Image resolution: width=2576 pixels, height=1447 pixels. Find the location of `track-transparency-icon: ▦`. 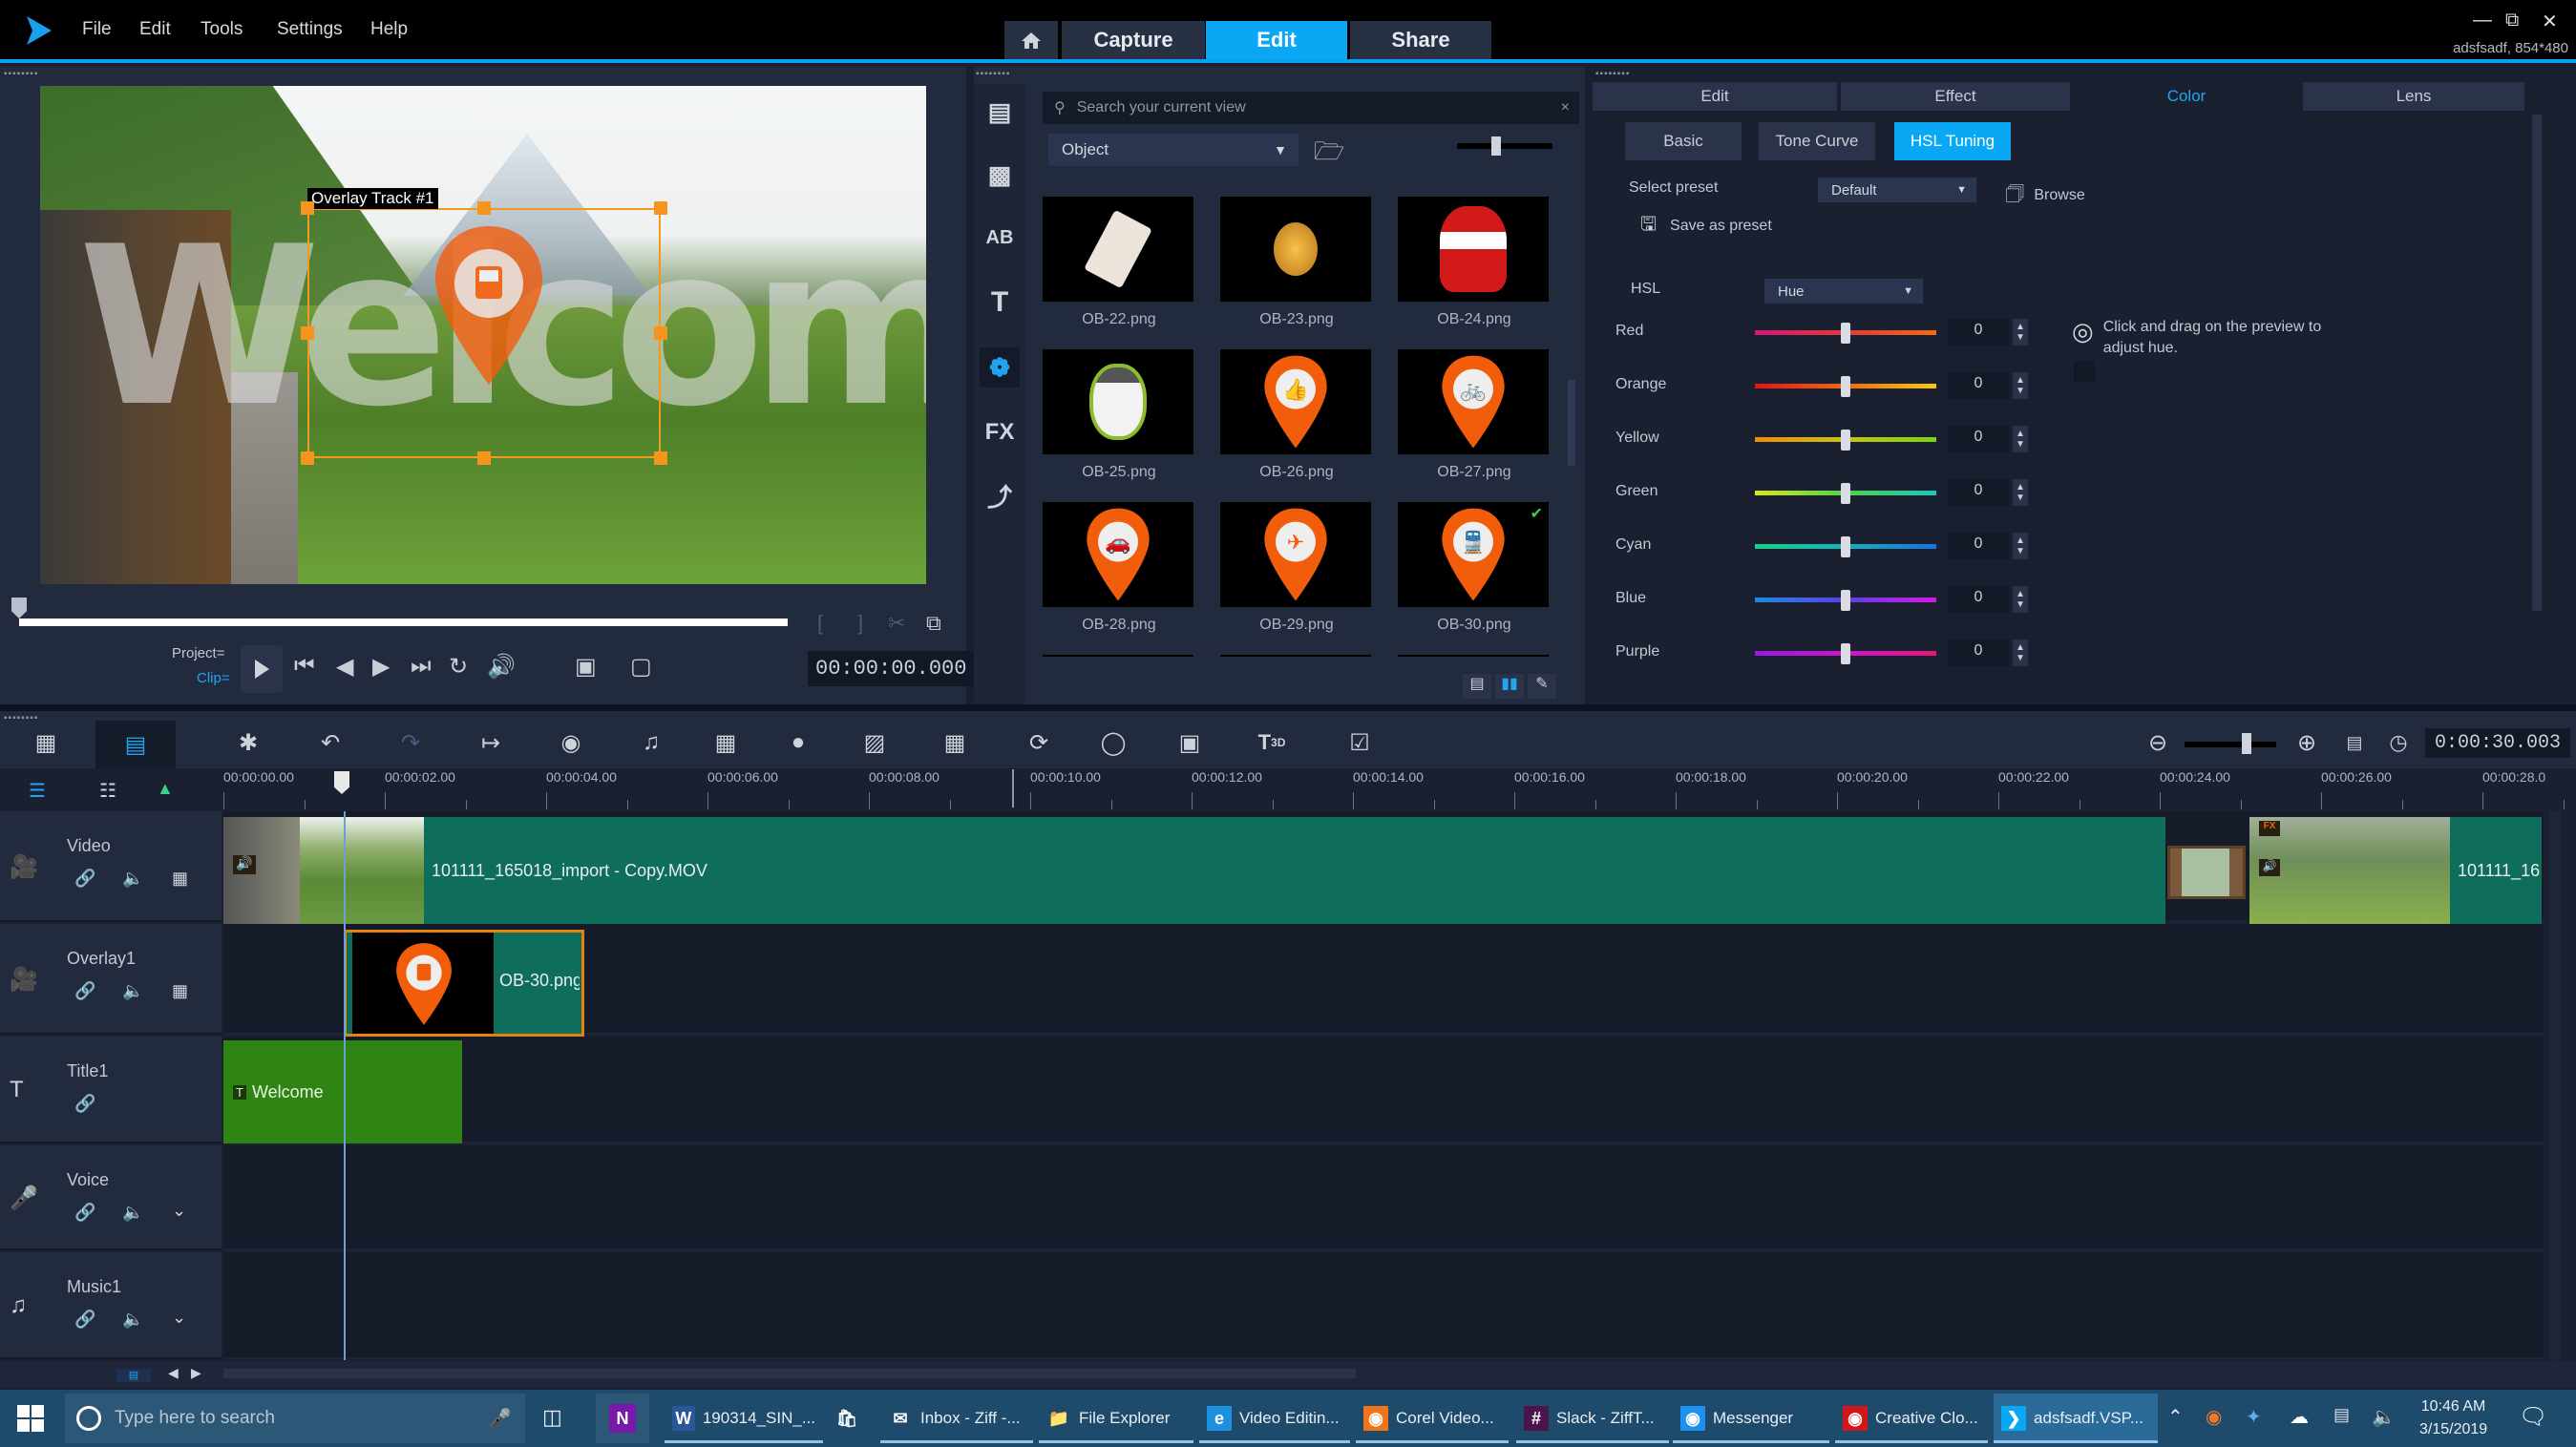

track-transparency-icon: ▦ is located at coordinates (180, 879).